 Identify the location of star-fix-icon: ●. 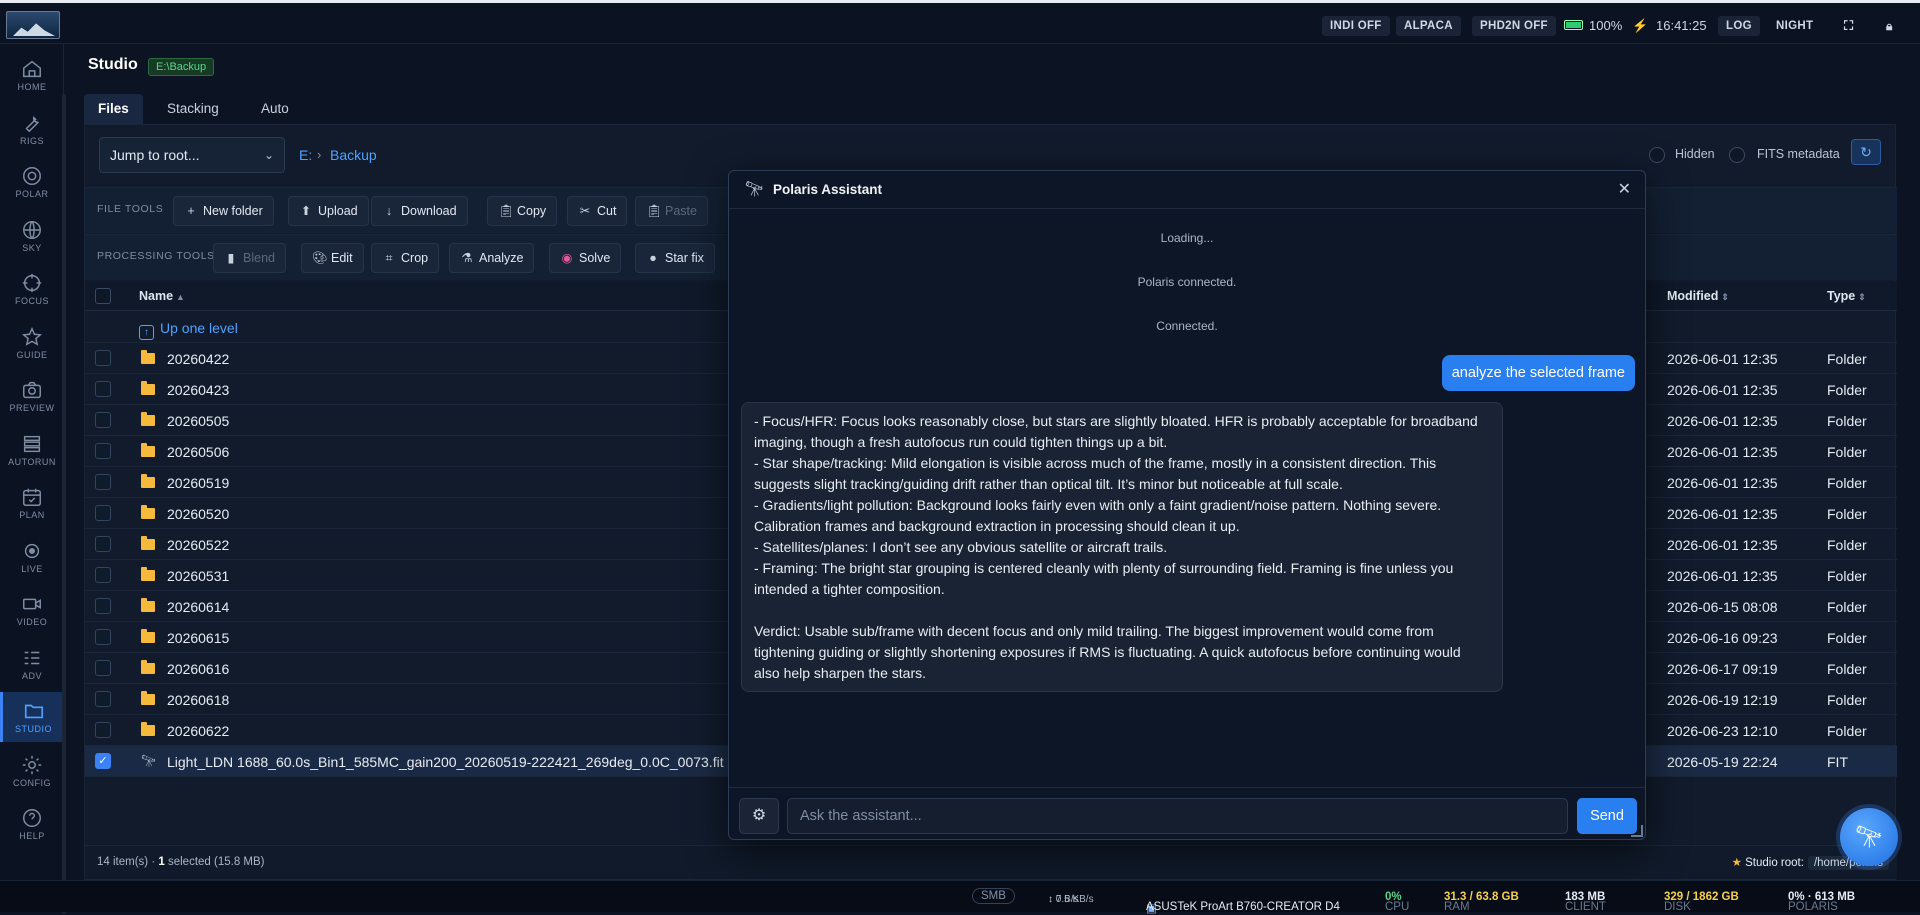
(653, 258).